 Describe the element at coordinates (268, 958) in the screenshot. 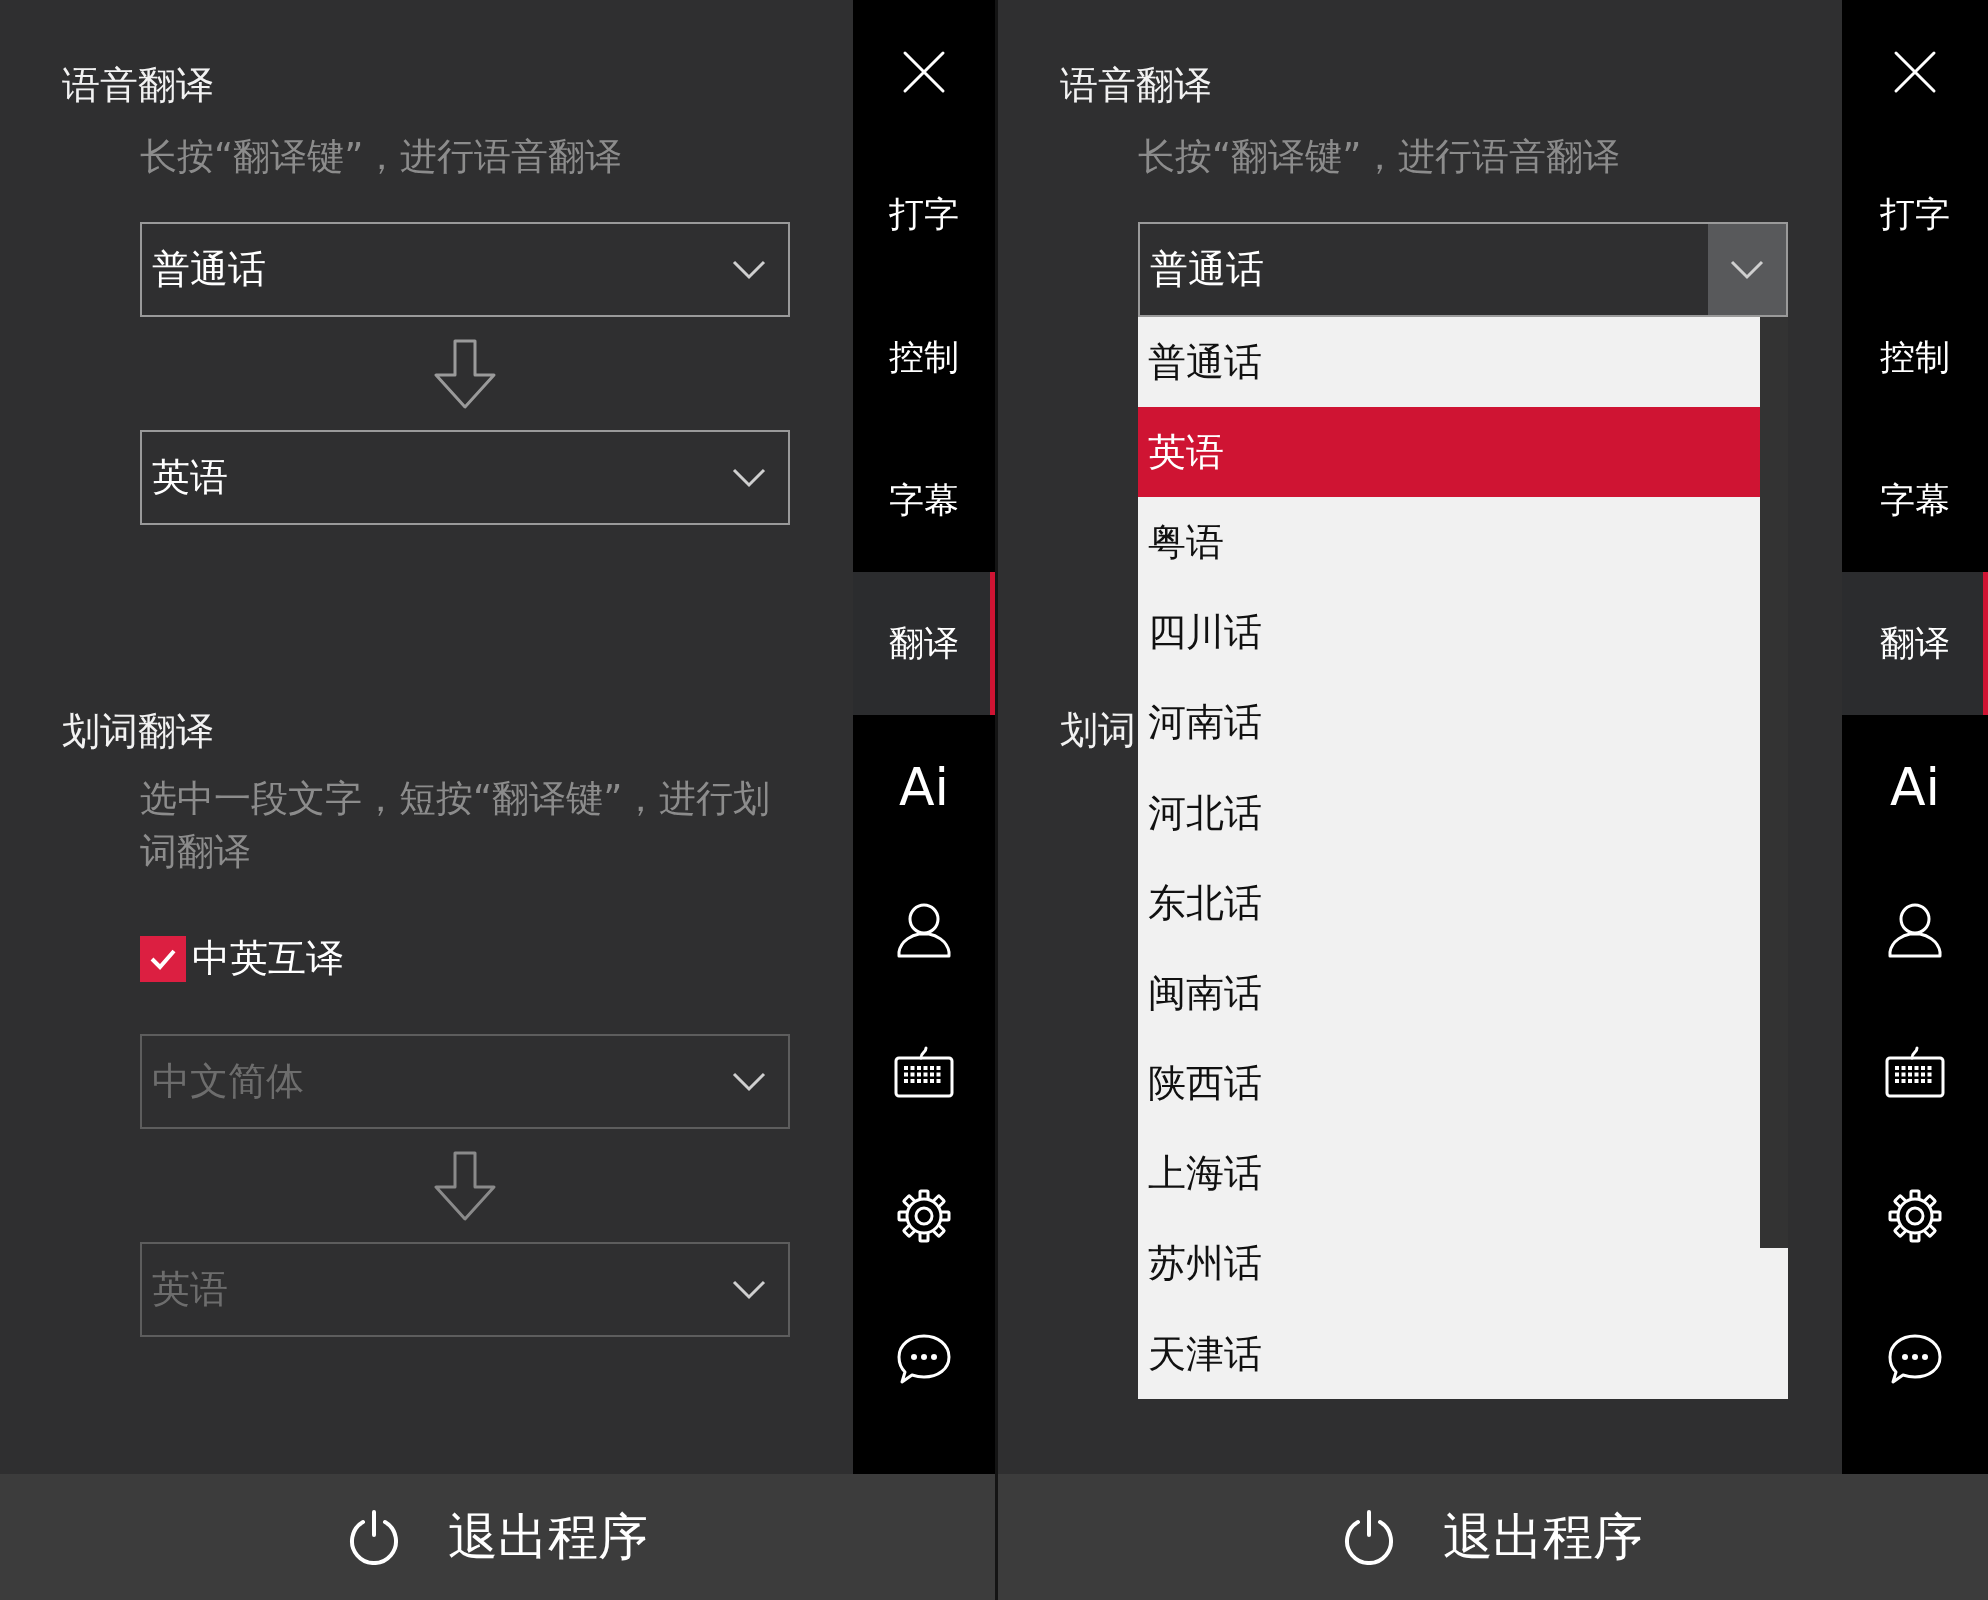

I see `checkbox-label: 中英互译` at that location.